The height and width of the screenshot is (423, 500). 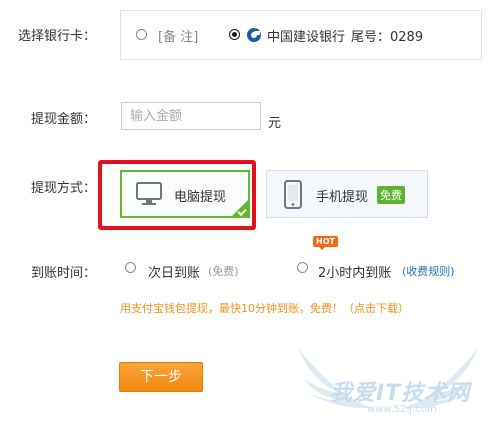 What do you see at coordinates (400, 393) in the screenshot?
I see `watermark-title: 我爱IT技术网` at bounding box center [400, 393].